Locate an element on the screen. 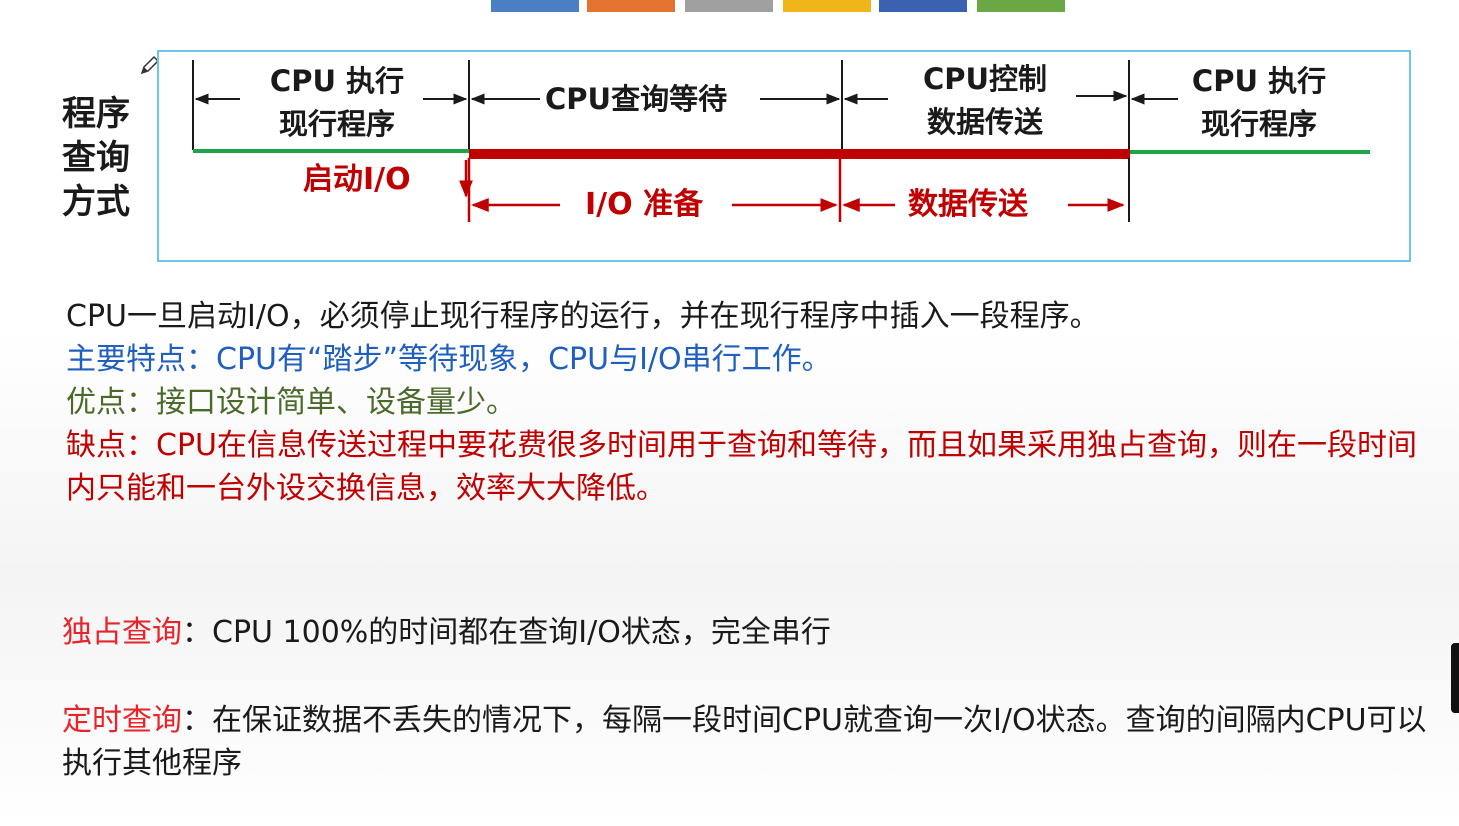  timed-query-label: 定时查询 is located at coordinates (122, 720).